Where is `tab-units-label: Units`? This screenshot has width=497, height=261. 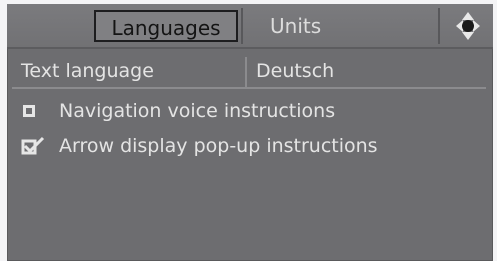
tab-units-label: Units is located at coordinates (296, 26).